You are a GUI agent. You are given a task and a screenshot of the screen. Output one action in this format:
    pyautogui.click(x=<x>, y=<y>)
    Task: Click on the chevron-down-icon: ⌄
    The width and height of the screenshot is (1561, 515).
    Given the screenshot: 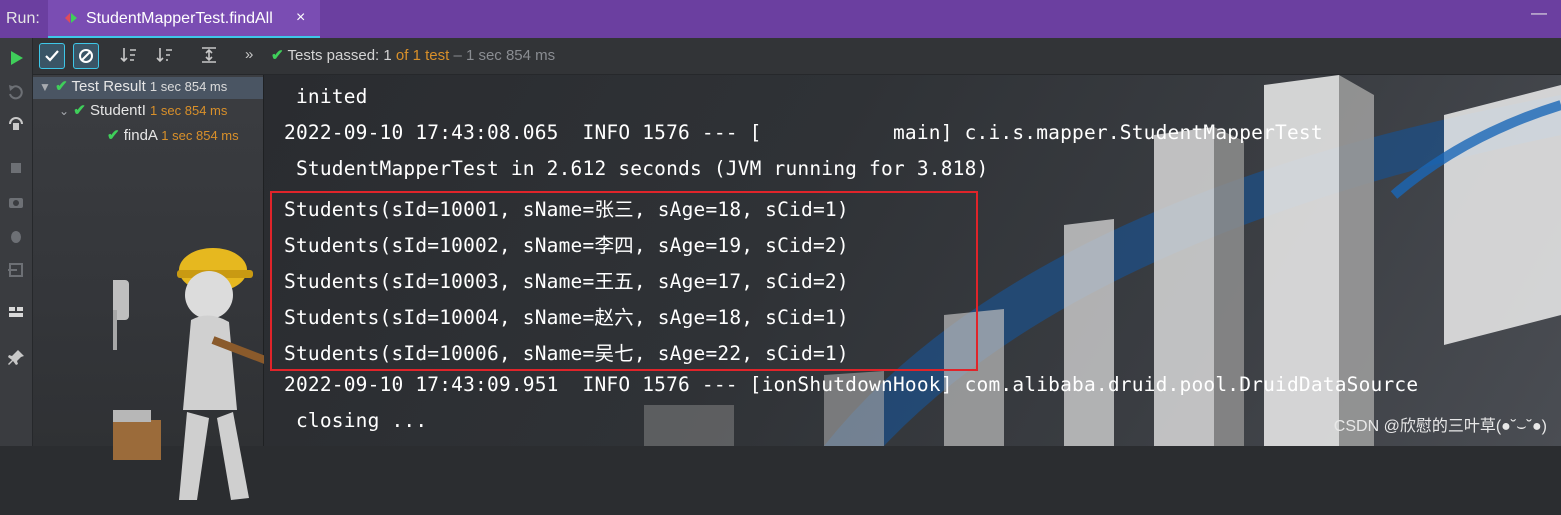 What is the action you would take?
    pyautogui.click(x=64, y=111)
    